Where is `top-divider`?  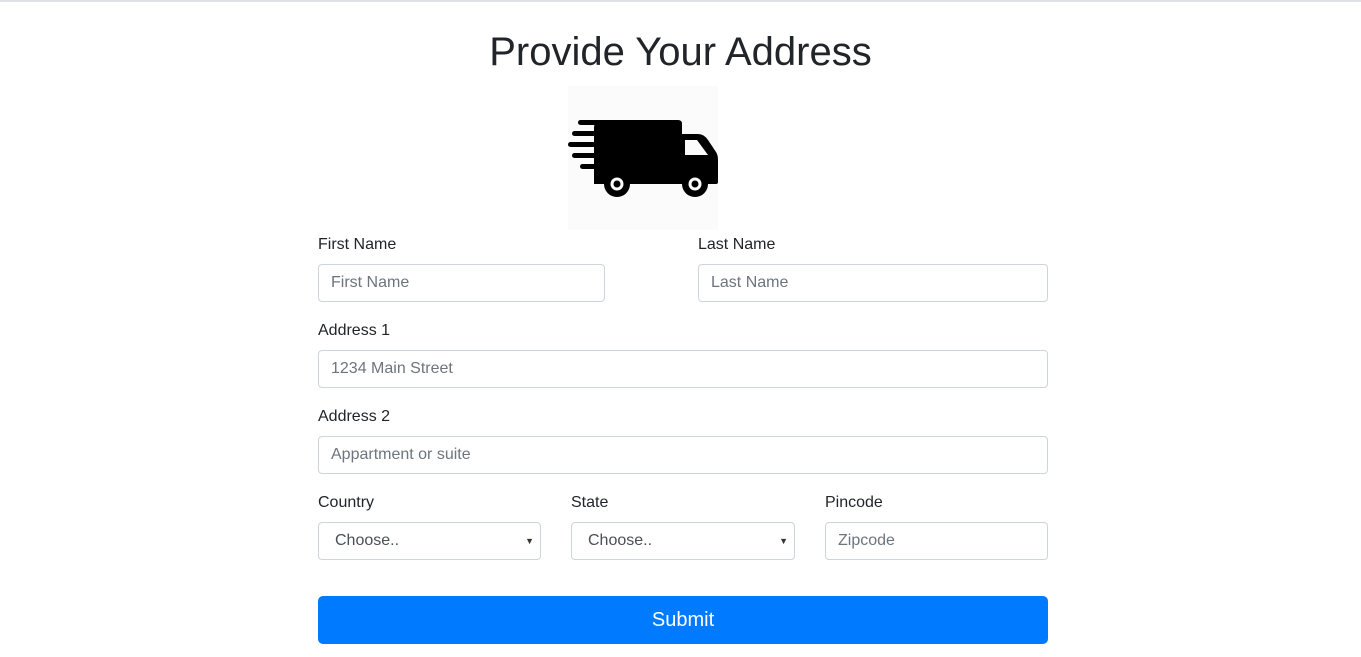 top-divider is located at coordinates (680, 1).